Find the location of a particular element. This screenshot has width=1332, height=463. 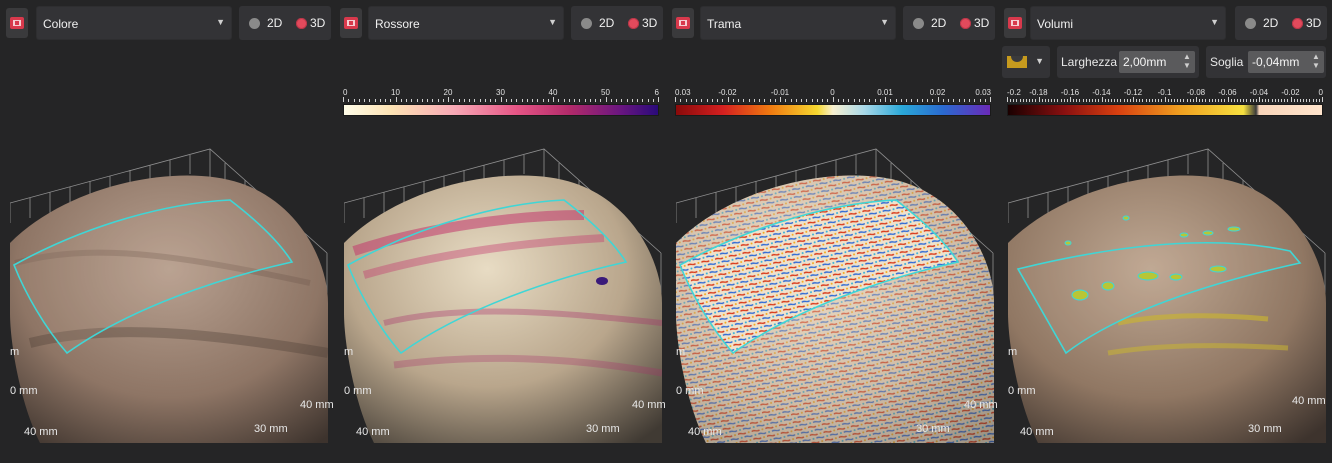

scale-ticks: 0 10 20 30 40 50 6 is located at coordinates (501, 95).